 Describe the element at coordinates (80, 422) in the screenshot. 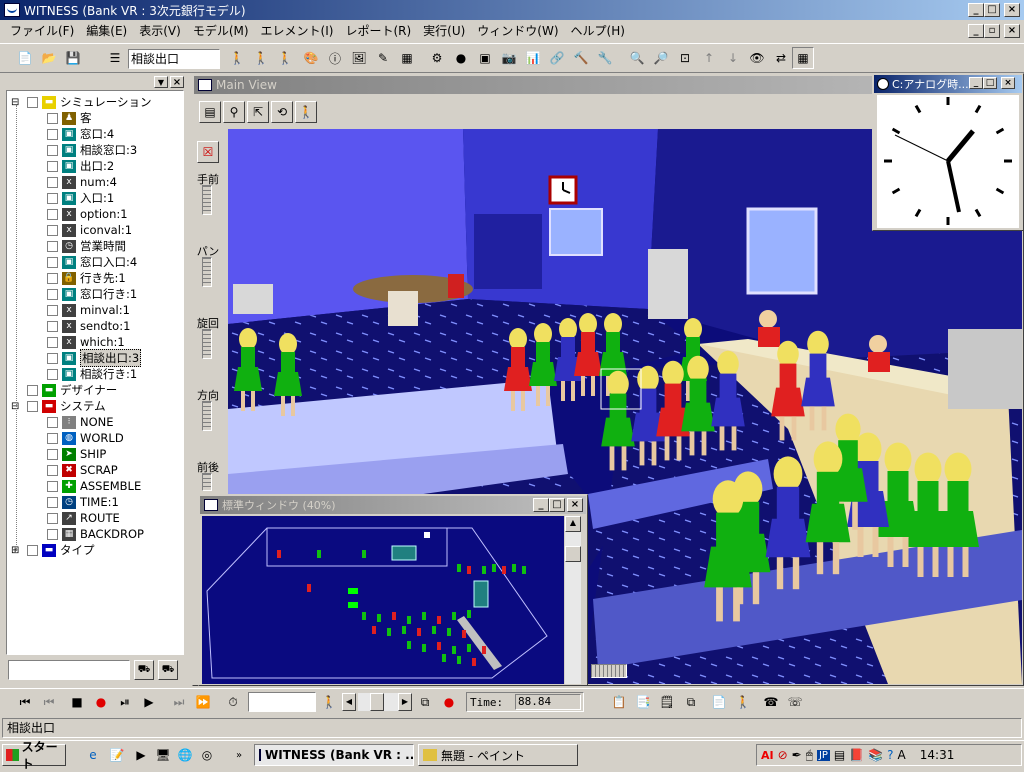

I see `tree-item: ⁝ NONE` at that location.